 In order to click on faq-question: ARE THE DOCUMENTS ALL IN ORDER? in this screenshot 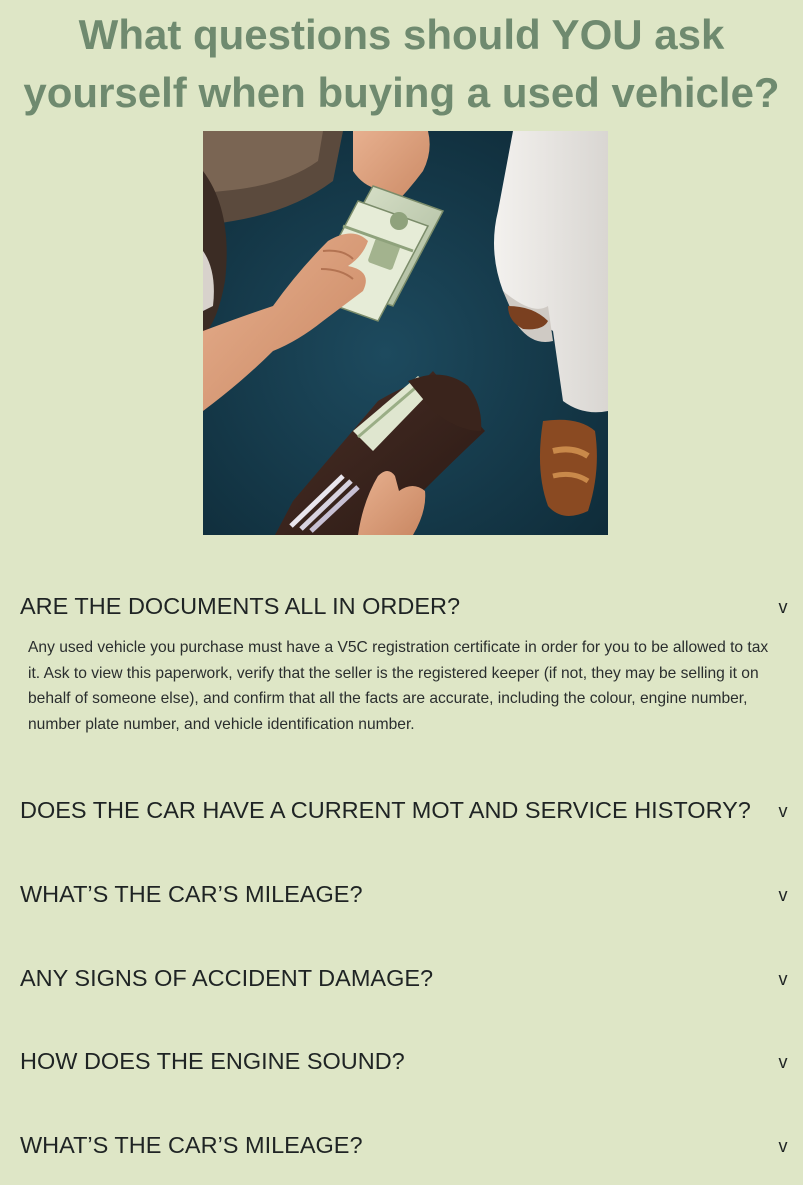, I will do `click(391, 606)`.